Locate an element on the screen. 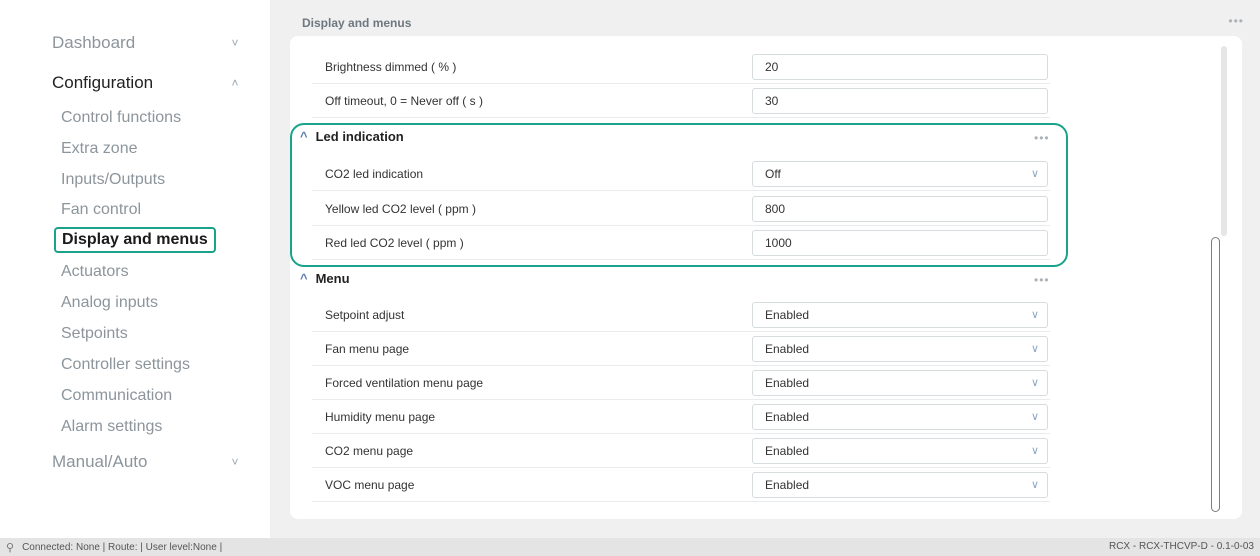 This screenshot has height=556, width=1260. sidebar-item-display-and-menus: Display and menus is located at coordinates (135, 240).